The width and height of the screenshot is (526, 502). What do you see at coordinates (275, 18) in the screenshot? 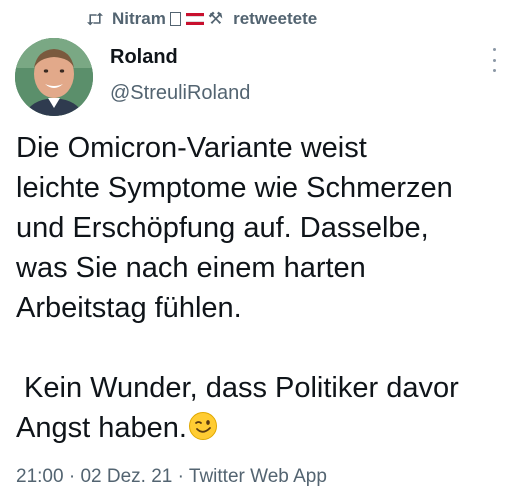
I see `retweet-label: retweetete` at bounding box center [275, 18].